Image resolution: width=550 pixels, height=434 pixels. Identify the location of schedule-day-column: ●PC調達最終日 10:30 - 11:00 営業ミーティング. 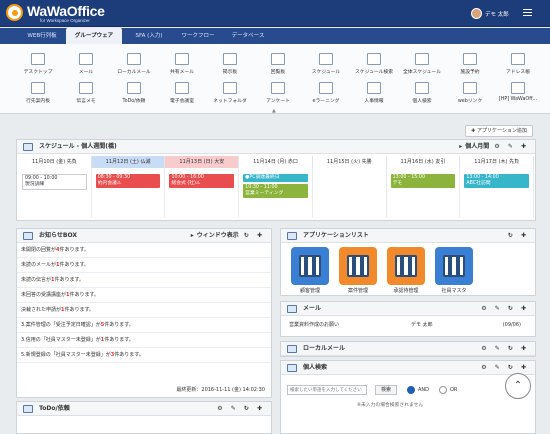
(276, 192).